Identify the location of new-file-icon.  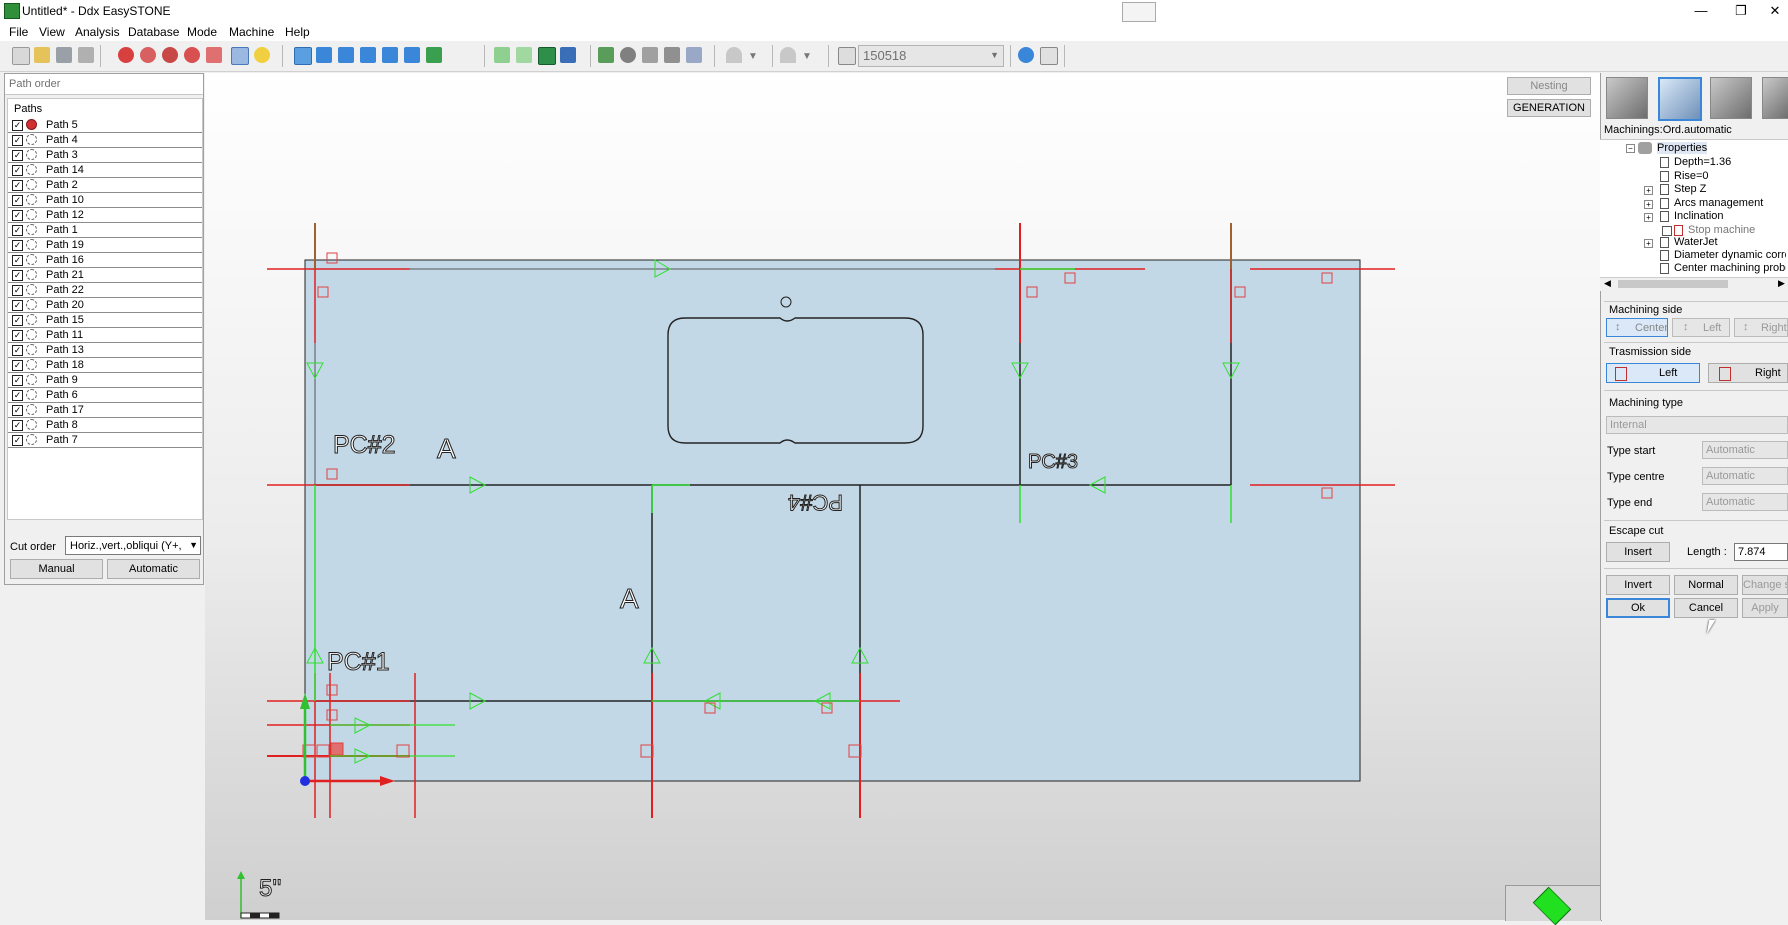
(21, 56).